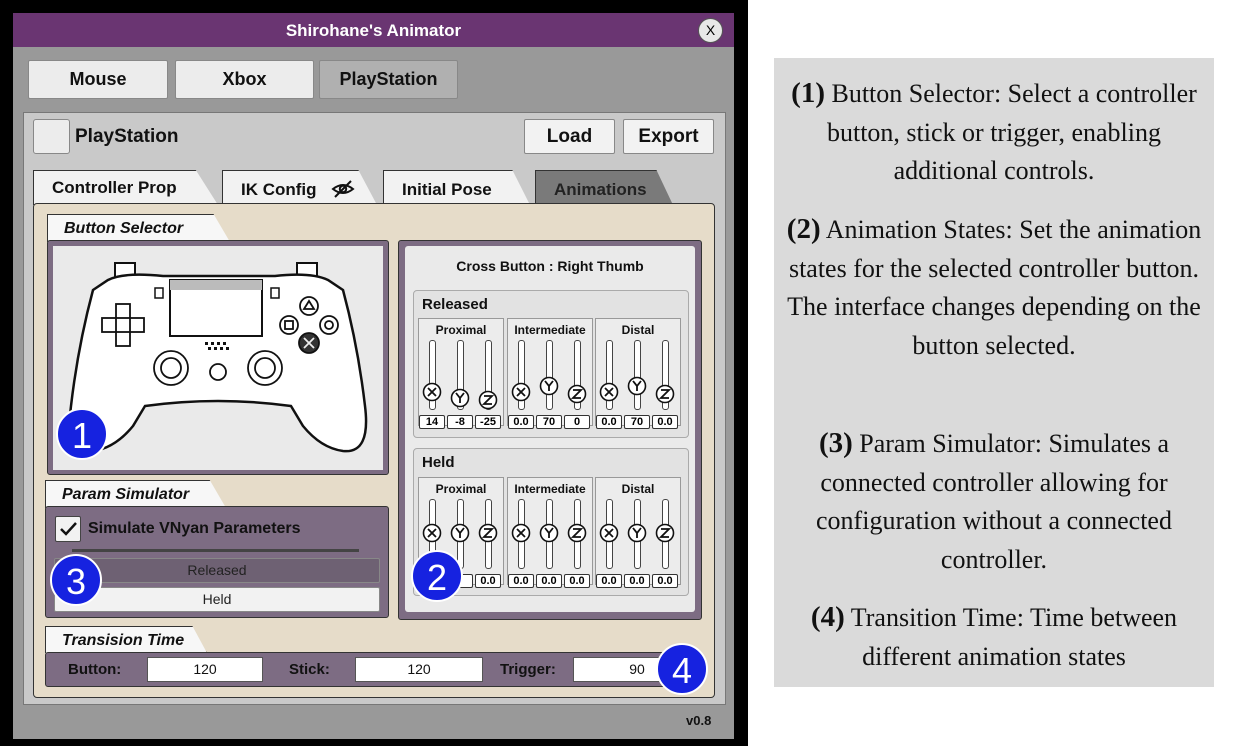 Image resolution: width=1243 pixels, height=746 pixels. I want to click on close-button: X, so click(710, 30).